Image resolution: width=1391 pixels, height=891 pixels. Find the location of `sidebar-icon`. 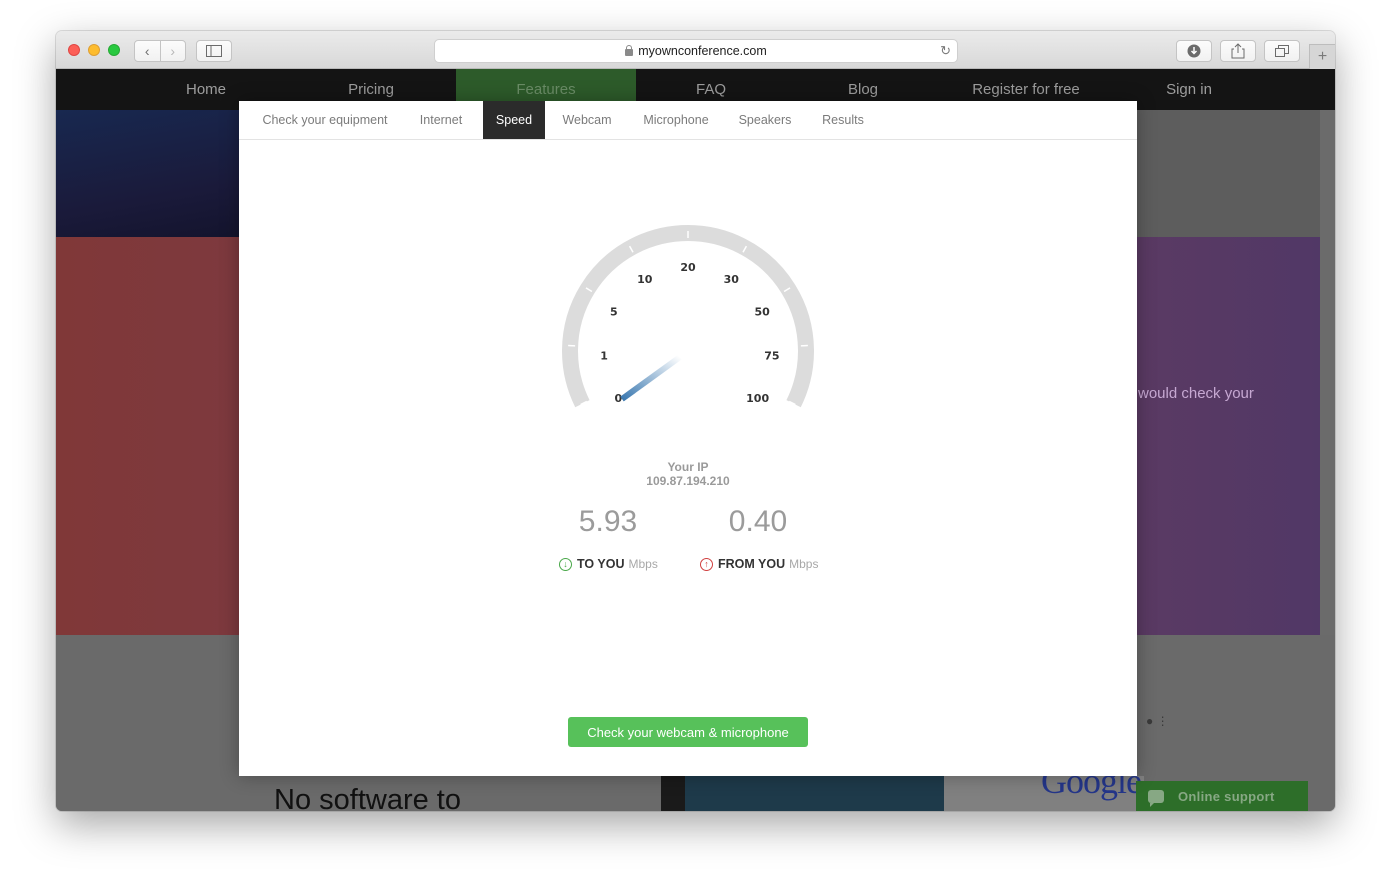

sidebar-icon is located at coordinates (214, 51).